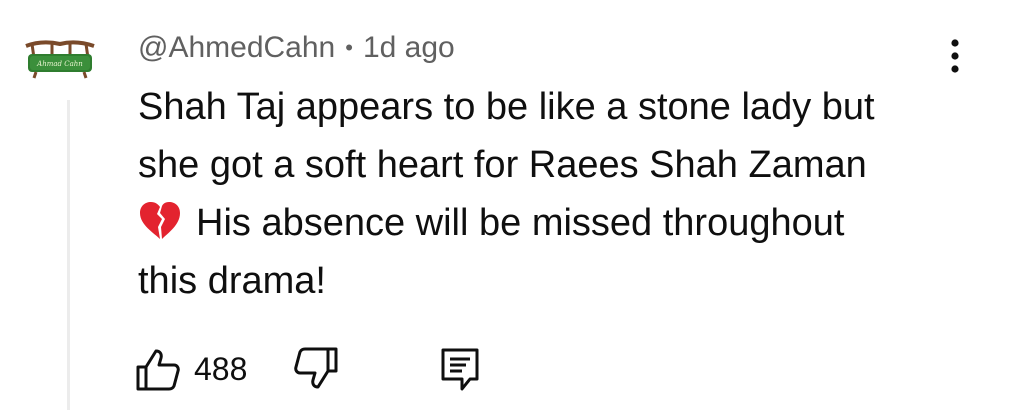 Image resolution: width=1024 pixels, height=410 pixels. What do you see at coordinates (160, 220) in the screenshot?
I see `broken-heart-icon` at bounding box center [160, 220].